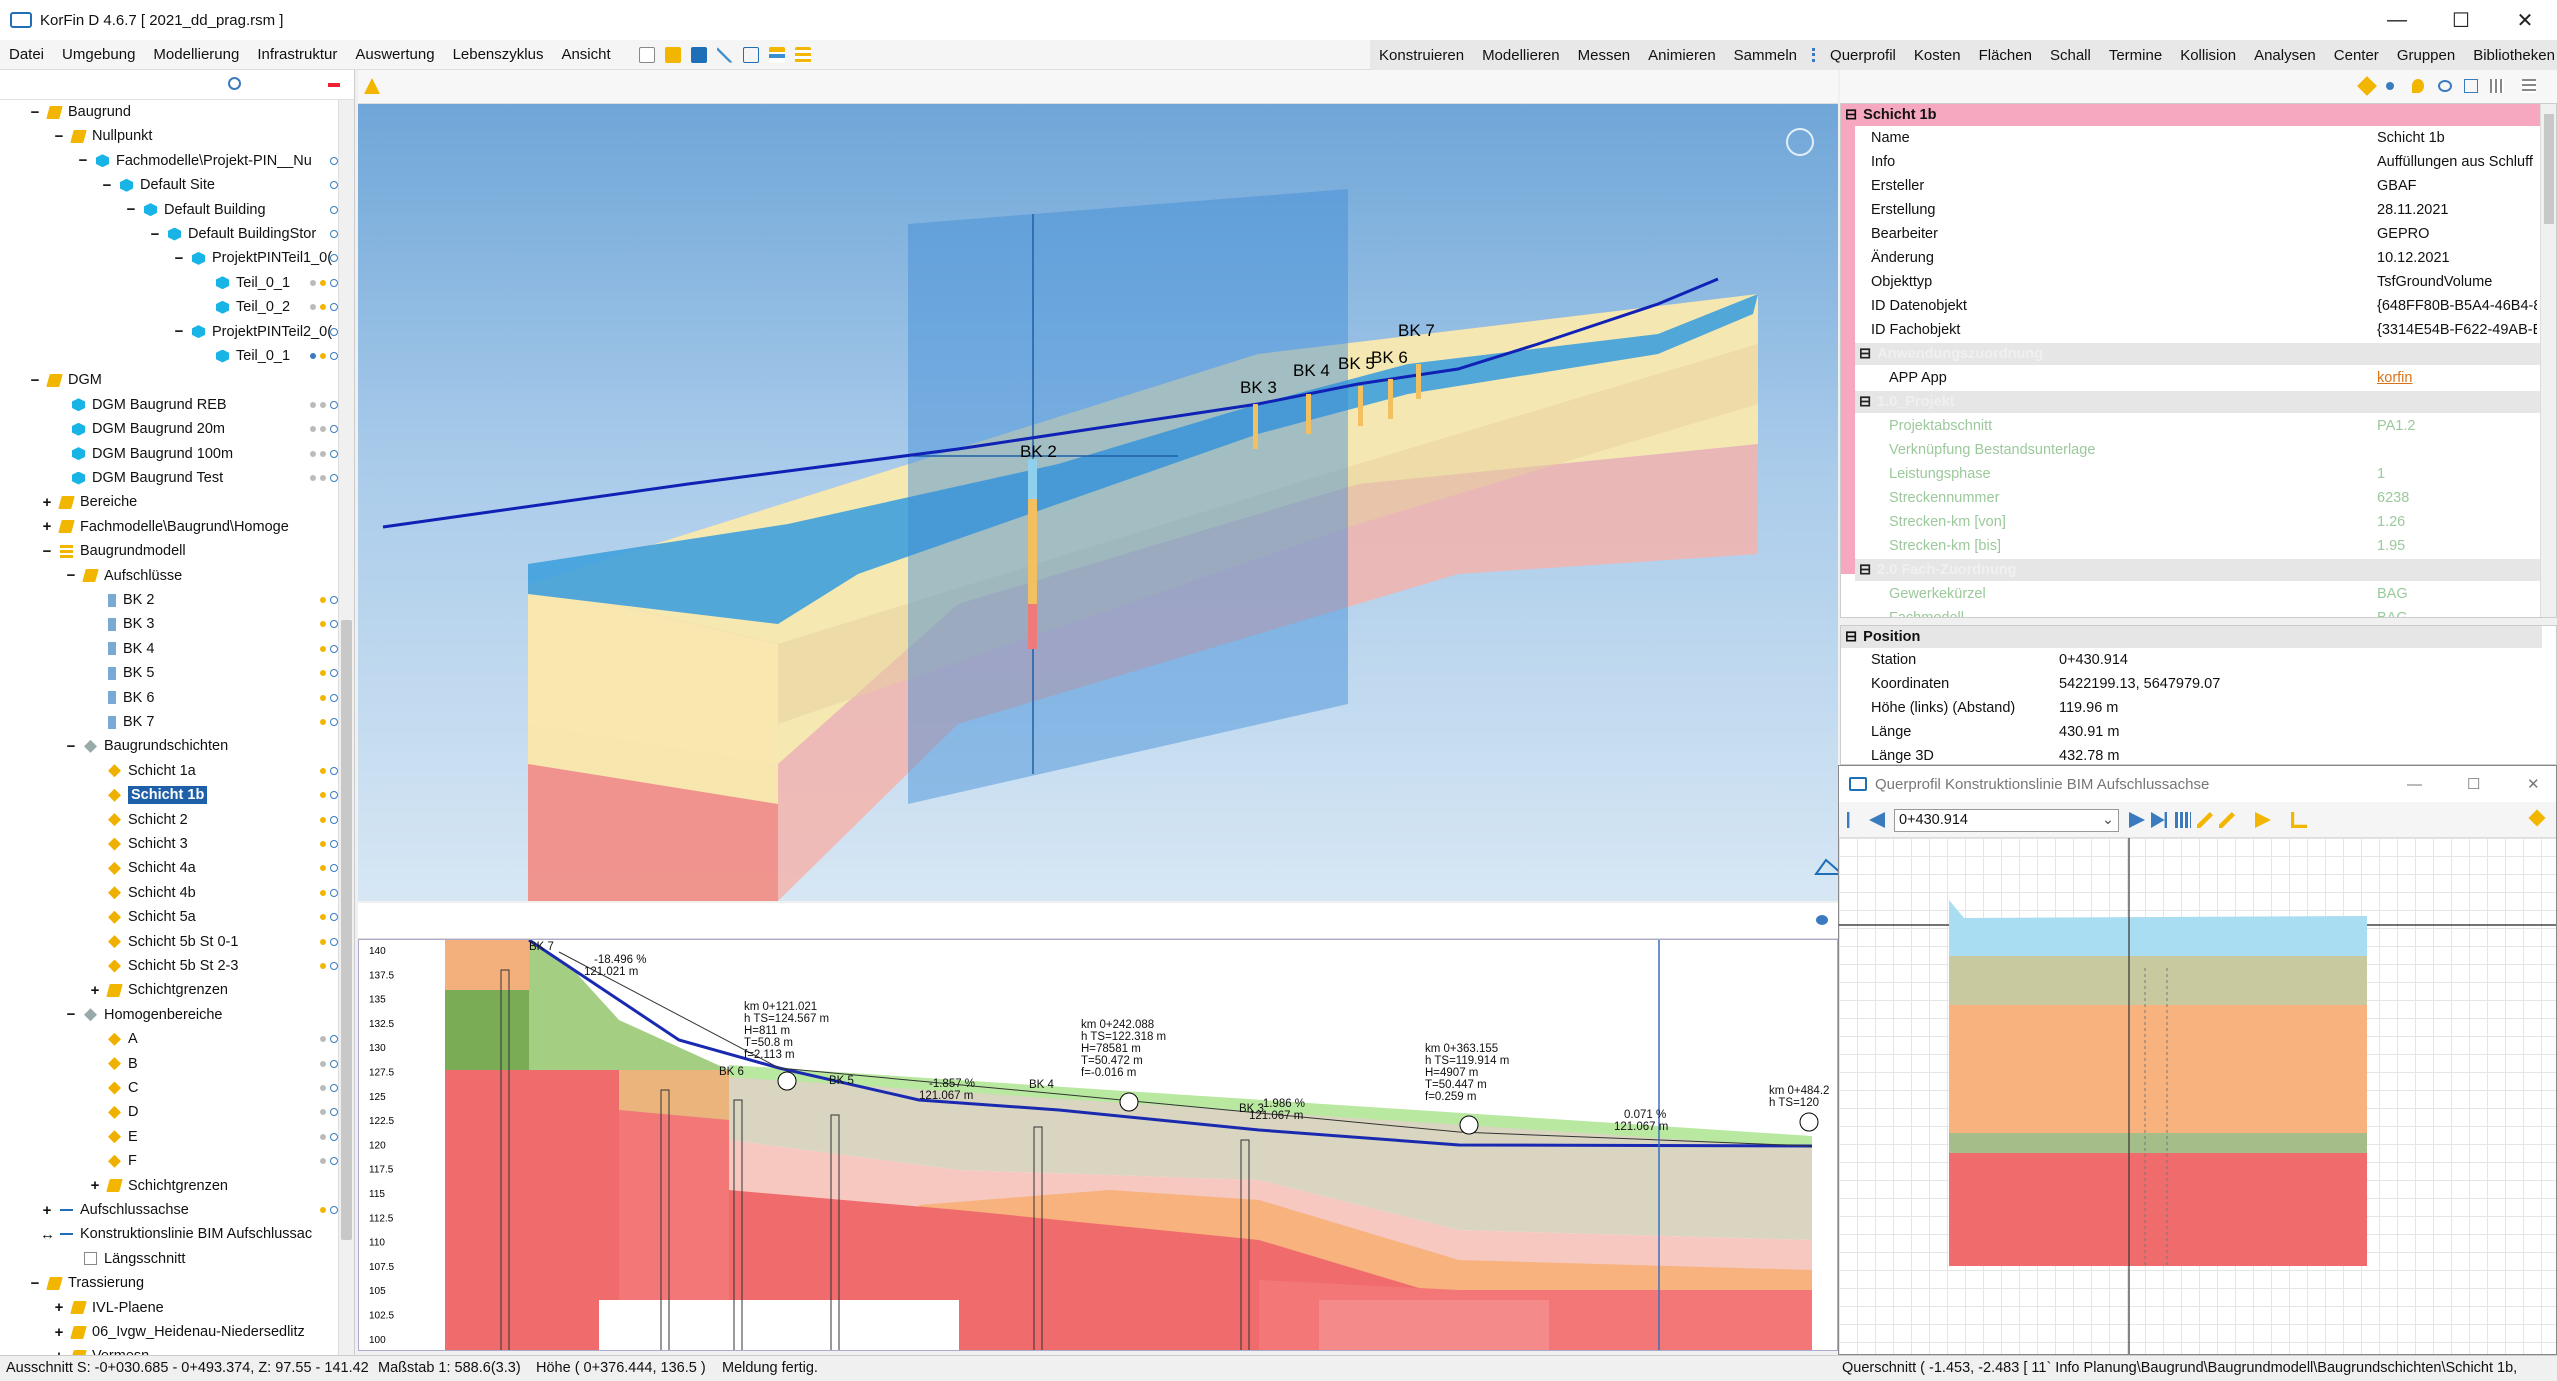 The height and width of the screenshot is (1381, 2557). What do you see at coordinates (243, 234) in the screenshot?
I see `tree-item: − Default BuildingStor` at bounding box center [243, 234].